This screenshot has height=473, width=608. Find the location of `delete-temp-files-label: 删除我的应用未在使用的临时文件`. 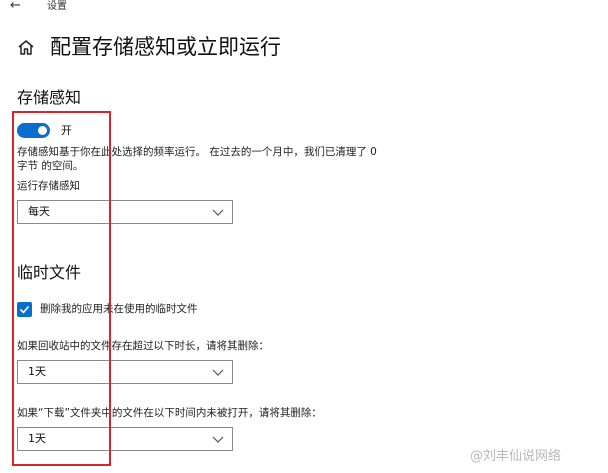

delete-temp-files-label: 删除我的应用未在使用的临时文件 is located at coordinates (119, 309).